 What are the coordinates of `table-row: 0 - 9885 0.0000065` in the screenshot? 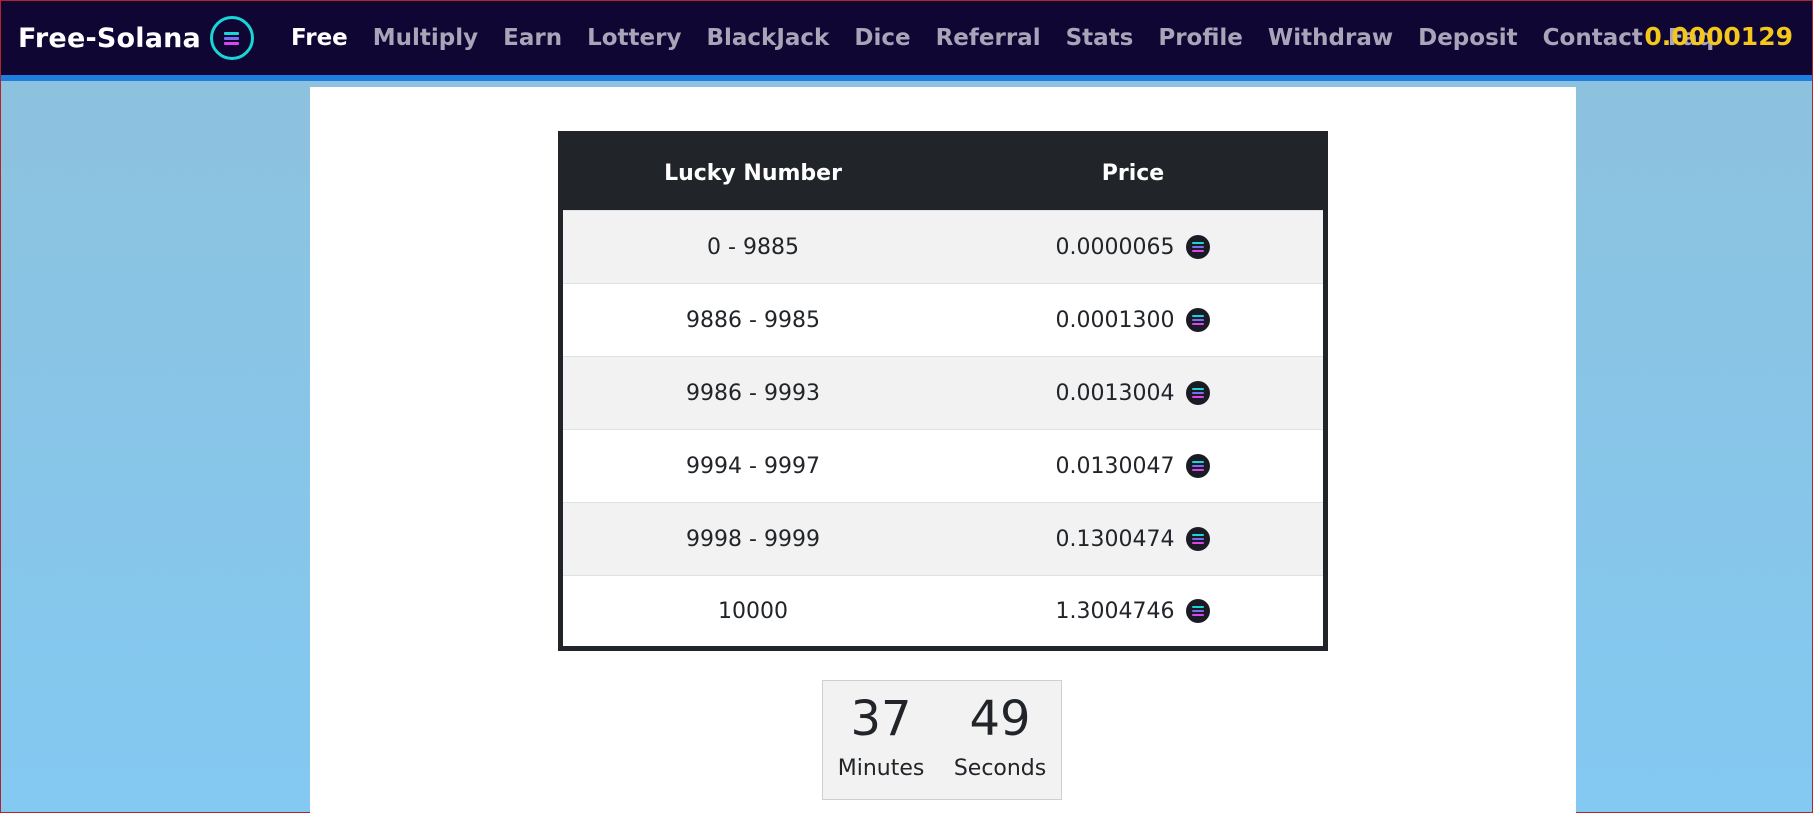 It's located at (943, 247).